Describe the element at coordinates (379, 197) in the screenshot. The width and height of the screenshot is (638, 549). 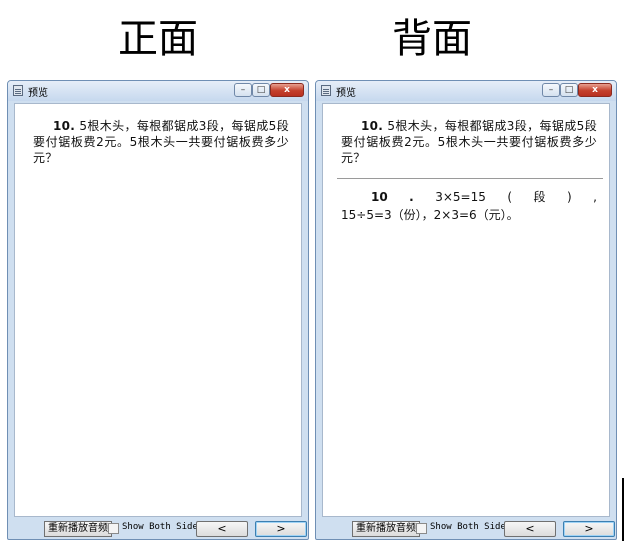
I see `answer-number: 10` at that location.